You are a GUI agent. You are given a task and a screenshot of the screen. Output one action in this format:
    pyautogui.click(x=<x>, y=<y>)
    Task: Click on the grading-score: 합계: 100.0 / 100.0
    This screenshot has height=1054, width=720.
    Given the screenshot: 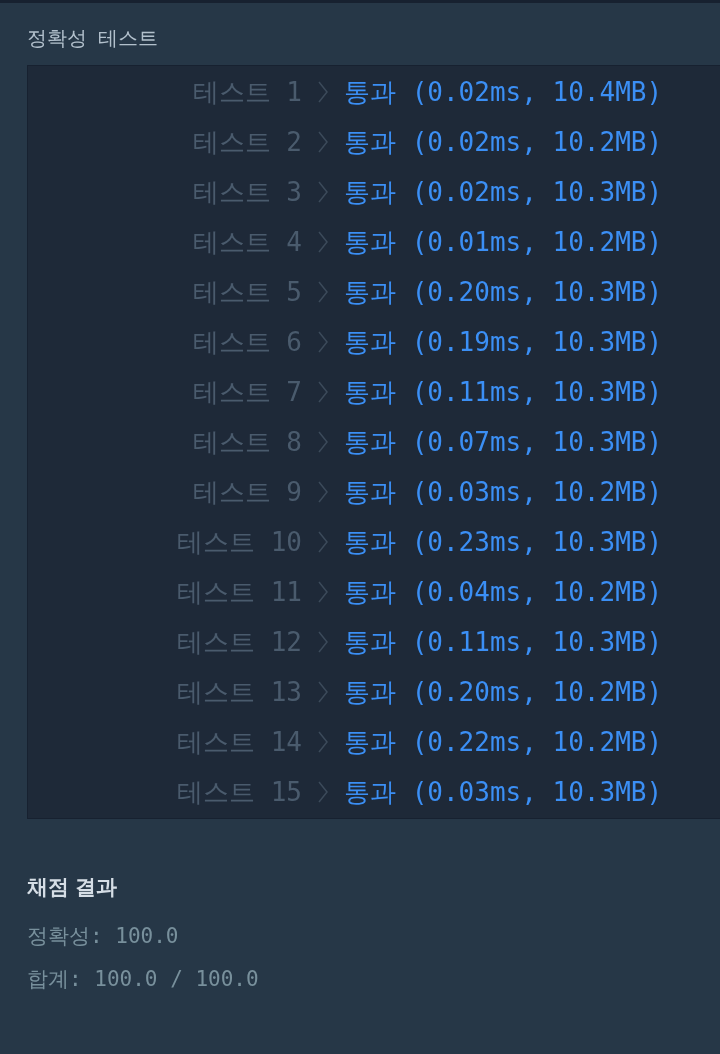 What is the action you would take?
    pyautogui.click(x=143, y=979)
    